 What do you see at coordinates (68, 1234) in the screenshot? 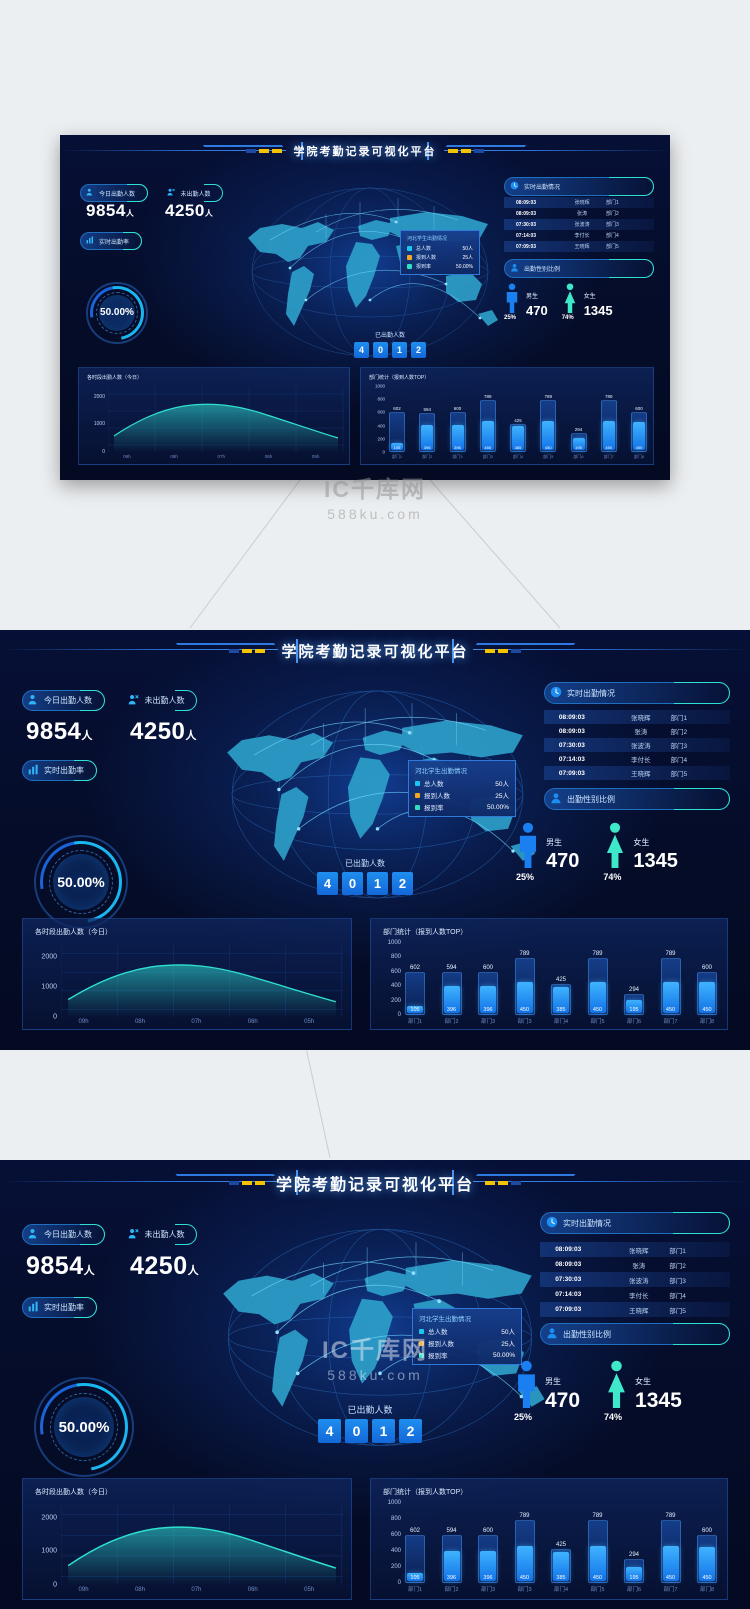
I see `stat-present-label: 今日出勤人数` at bounding box center [68, 1234].